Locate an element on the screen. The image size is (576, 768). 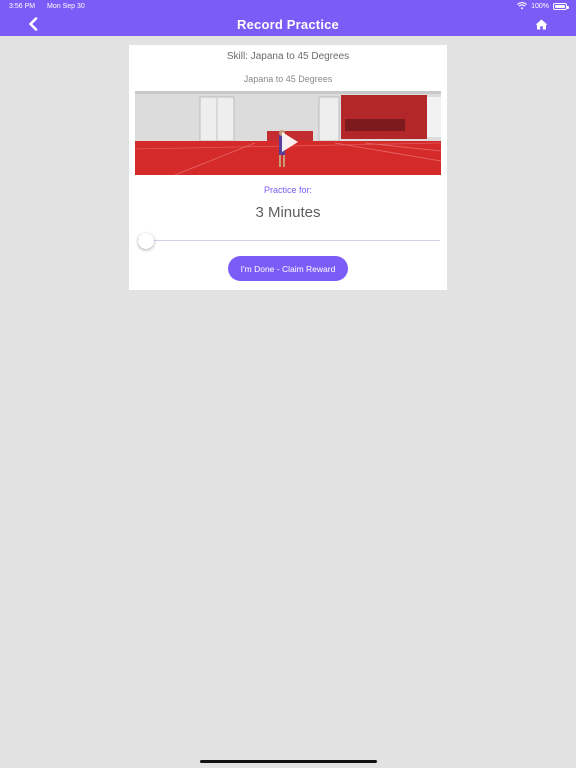
minutes-value: 3 Minutes is located at coordinates (288, 212).